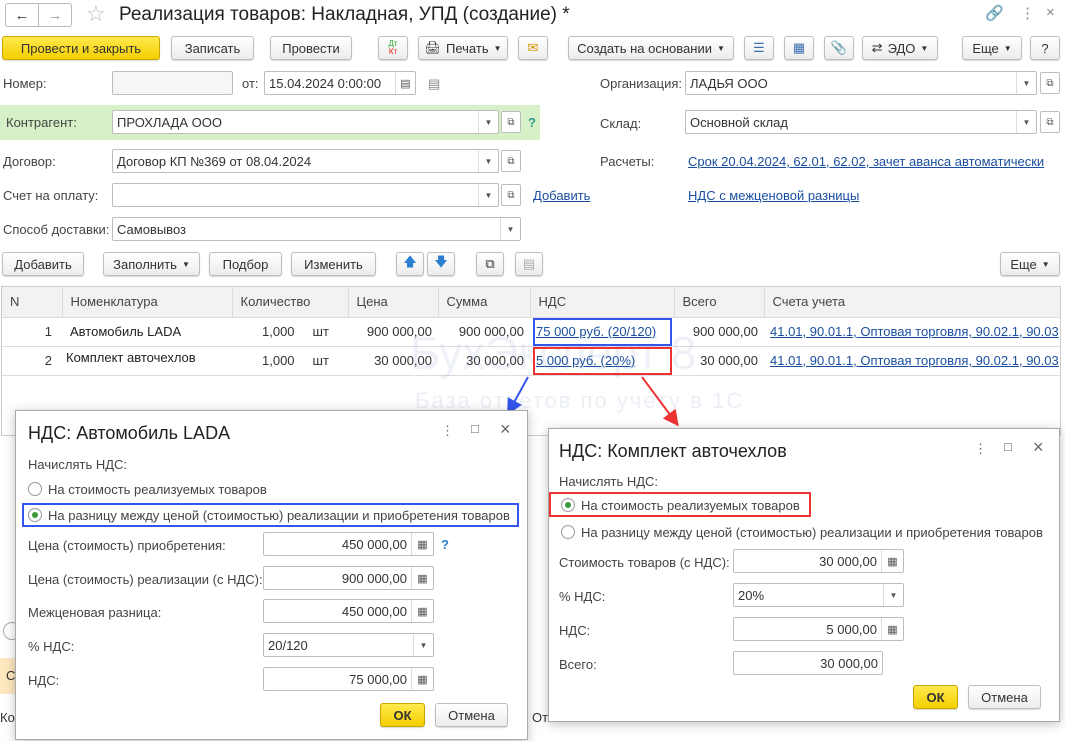 The height and width of the screenshot is (741, 1065). What do you see at coordinates (644, 562) in the screenshot?
I see `cost-label: Стоимость товаров (с НДС):` at bounding box center [644, 562].